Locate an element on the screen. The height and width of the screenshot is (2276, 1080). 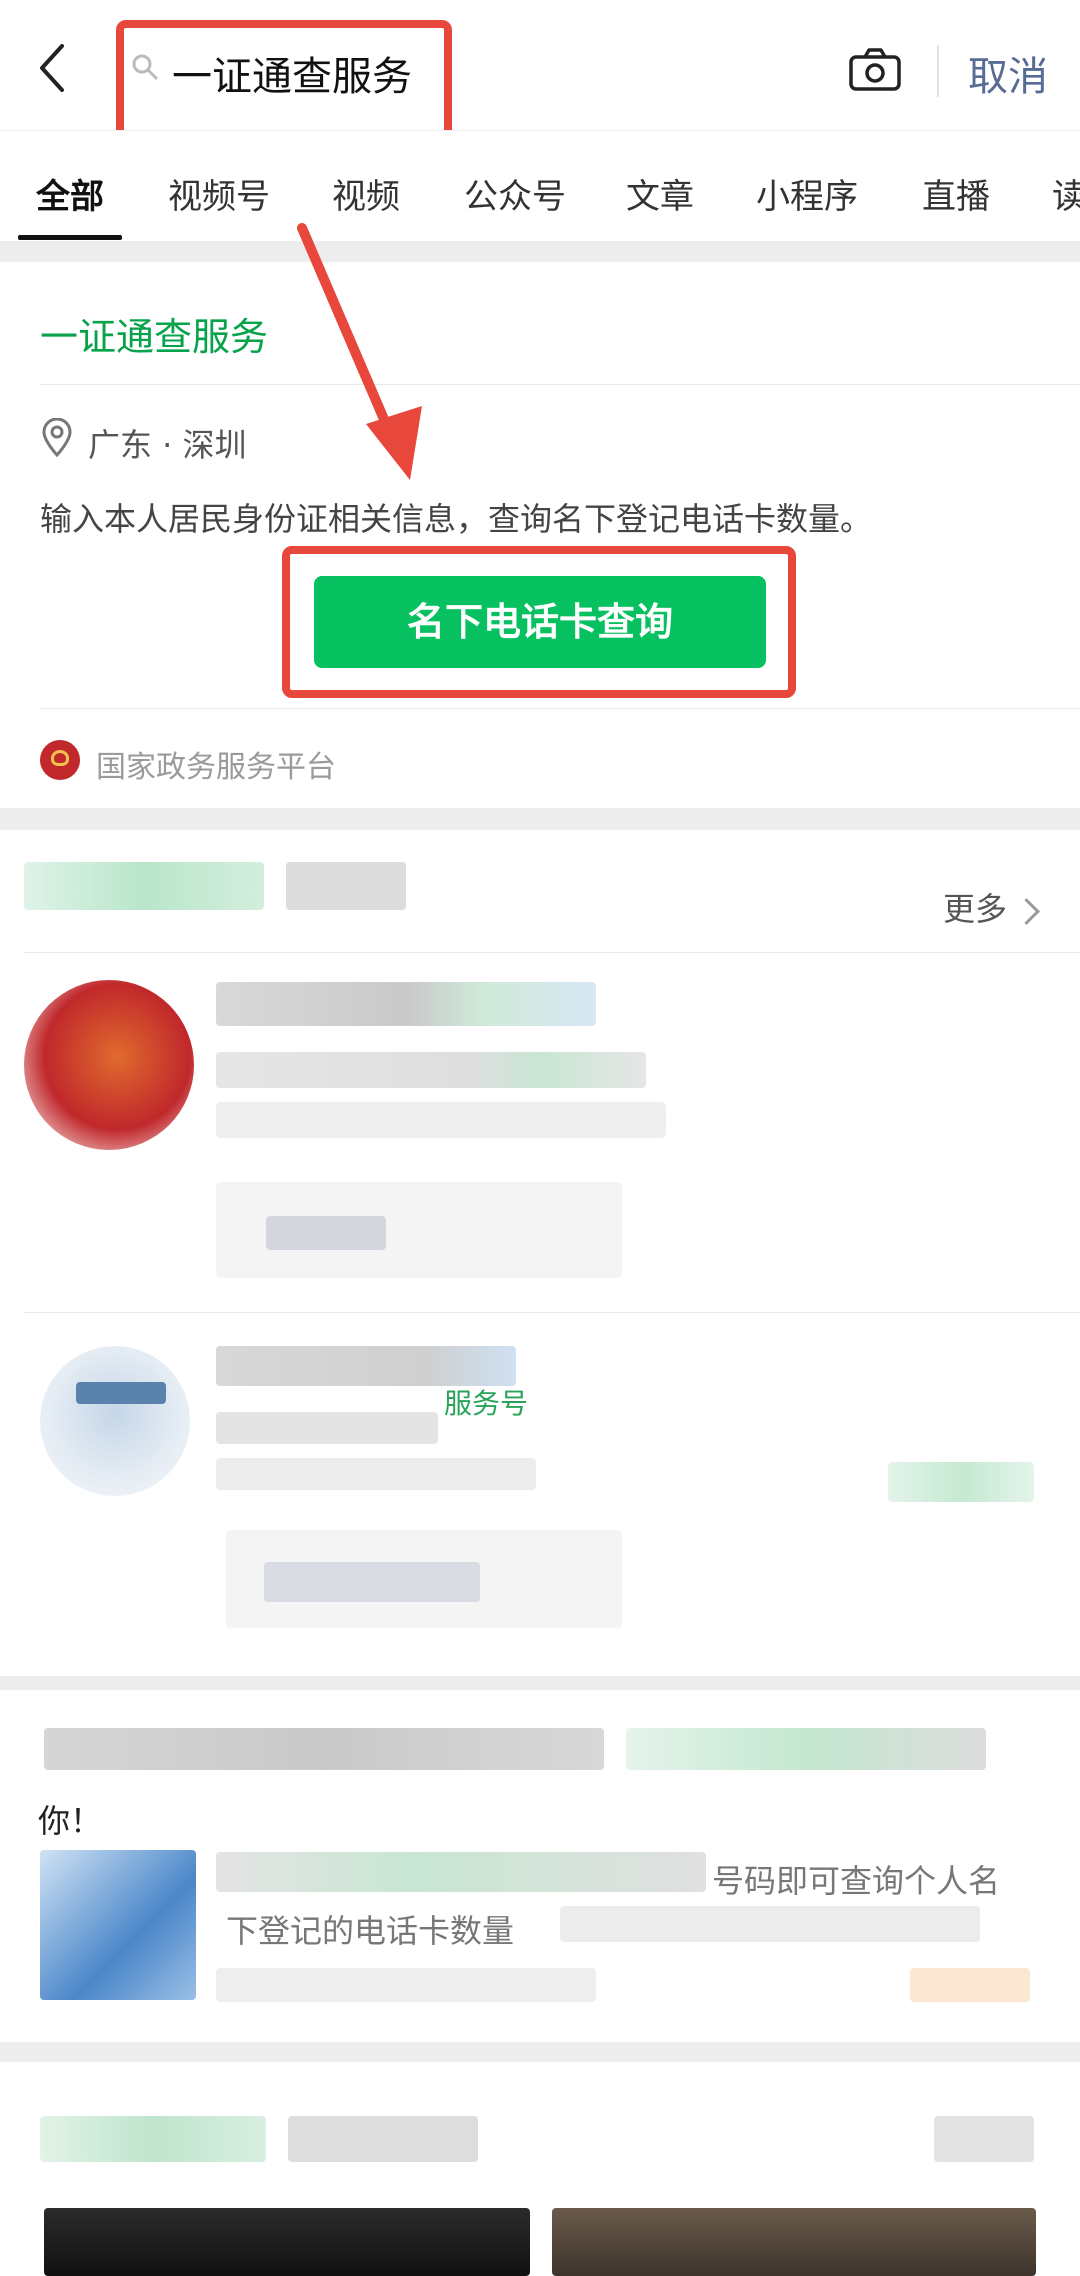
tab-live: 直播 is located at coordinates (956, 193).